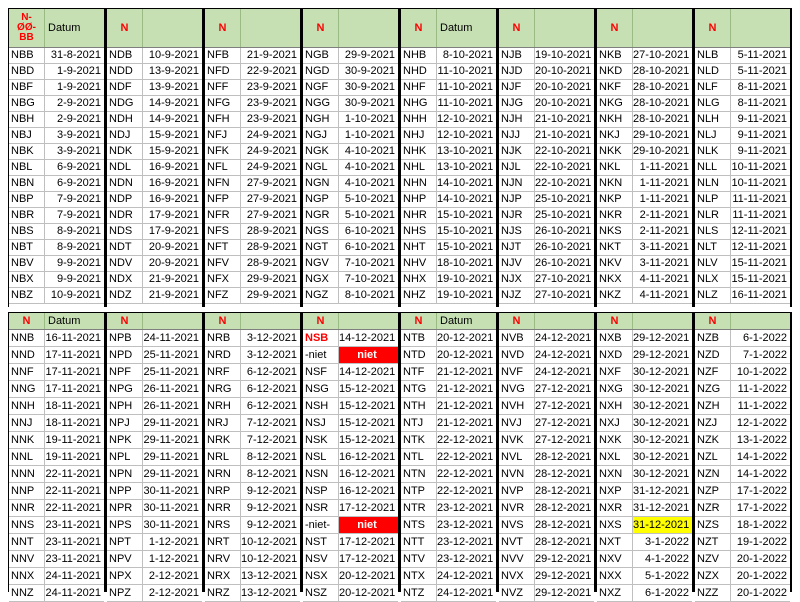 The image size is (800, 602). Describe the element at coordinates (564, 247) in the screenshot. I see `date-cell: 26-10-2021` at that location.